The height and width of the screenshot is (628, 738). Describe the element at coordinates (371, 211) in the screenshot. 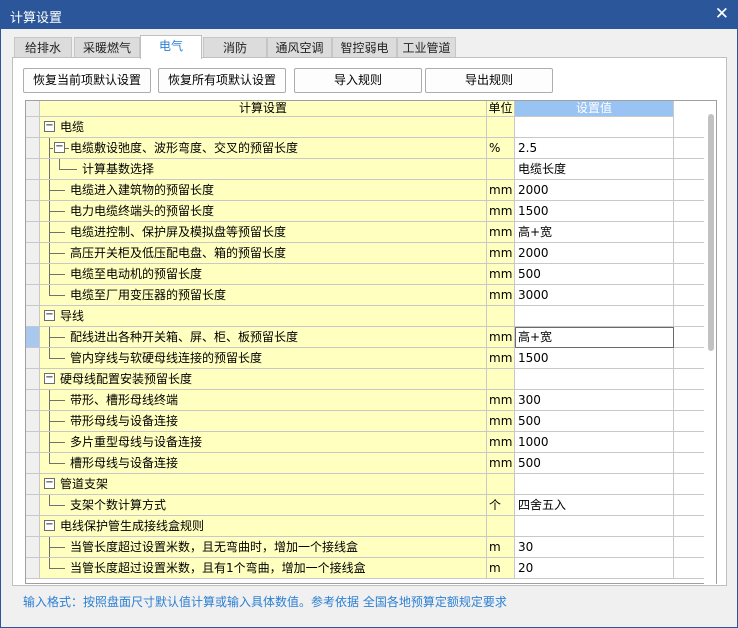

I see `grid-row: 电力电缆终端头的预留长度 mm 1500` at that location.